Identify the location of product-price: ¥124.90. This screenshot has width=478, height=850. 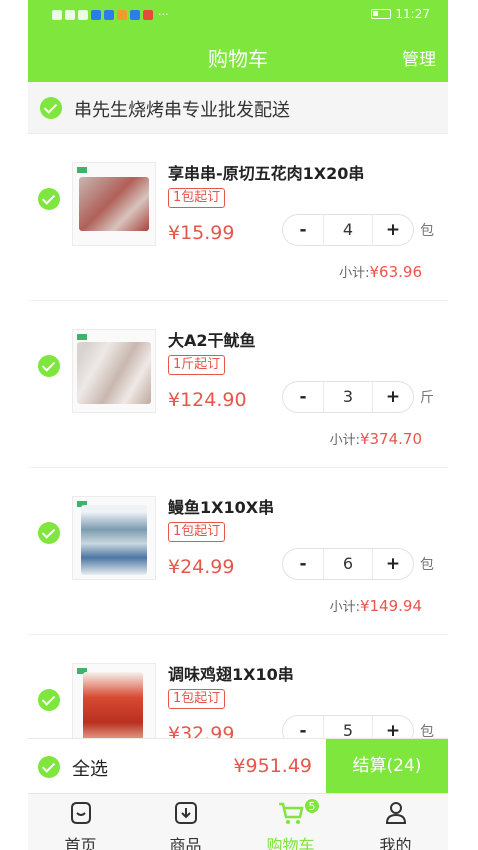
(207, 400).